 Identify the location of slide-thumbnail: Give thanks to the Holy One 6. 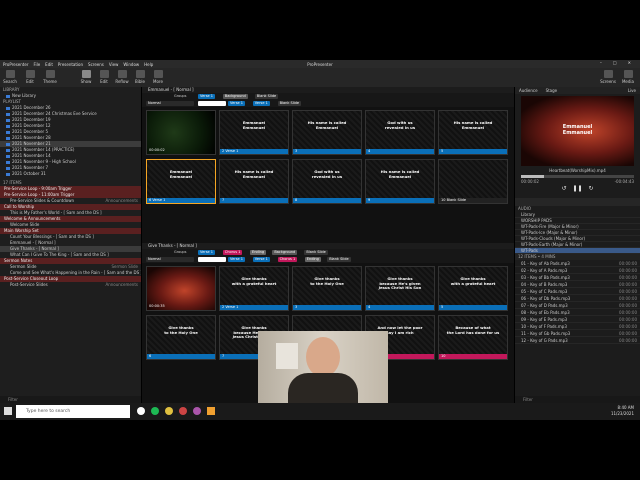
(181, 337).